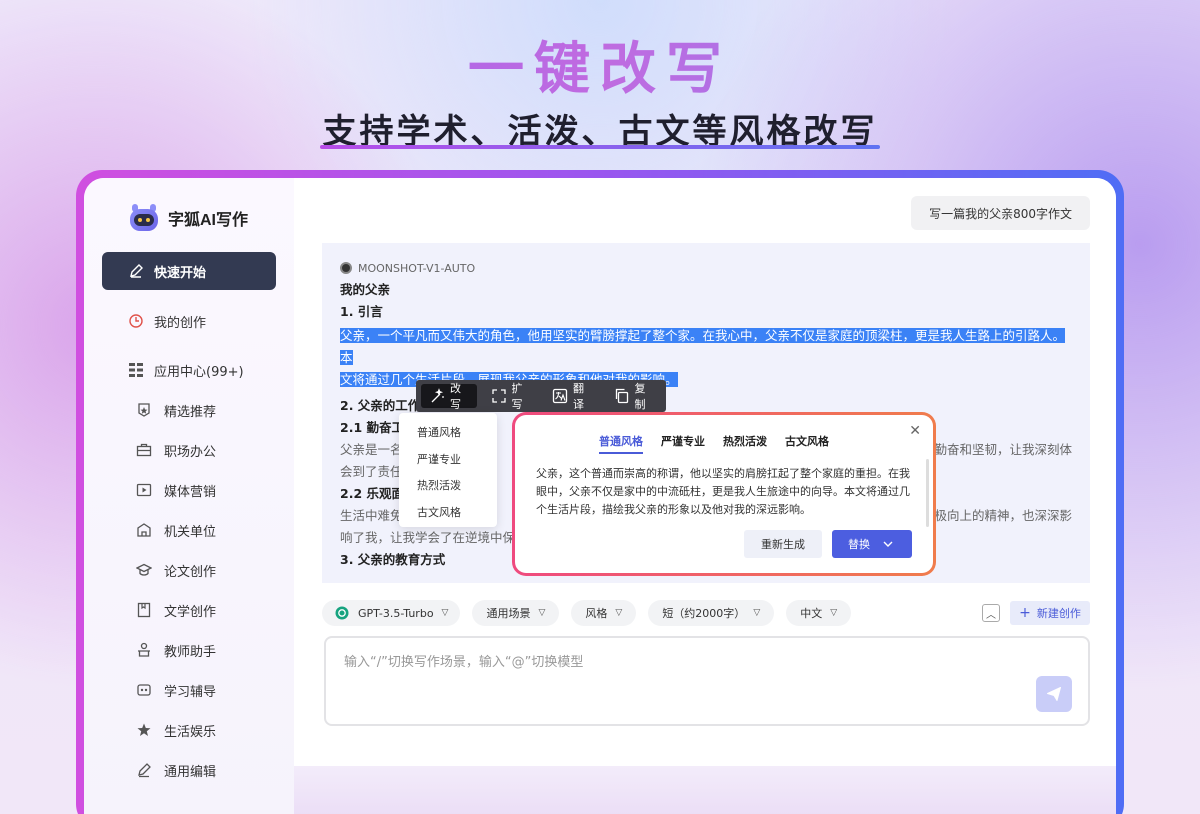 The image size is (1200, 814). Describe the element at coordinates (176, 490) in the screenshot. I see `nav-media: 媒体营销` at that location.